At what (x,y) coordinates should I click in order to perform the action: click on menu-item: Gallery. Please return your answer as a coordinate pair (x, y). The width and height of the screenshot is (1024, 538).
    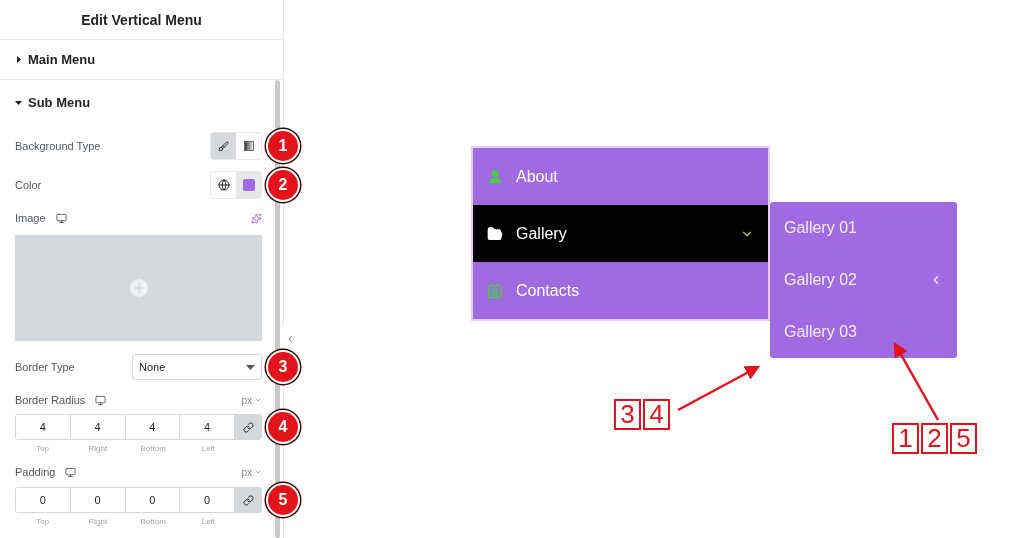
    Looking at the image, I should click on (620, 233).